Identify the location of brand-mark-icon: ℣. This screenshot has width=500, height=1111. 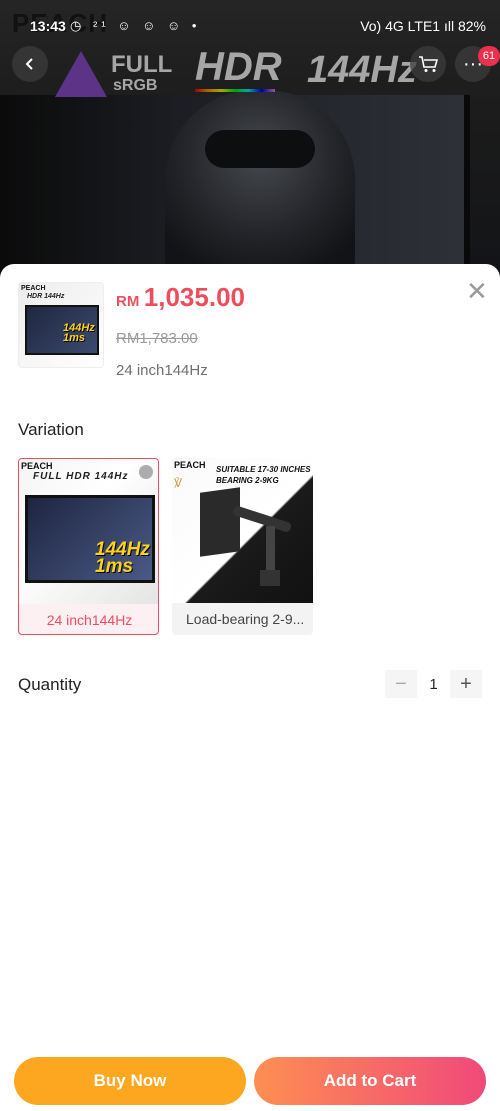
(178, 483).